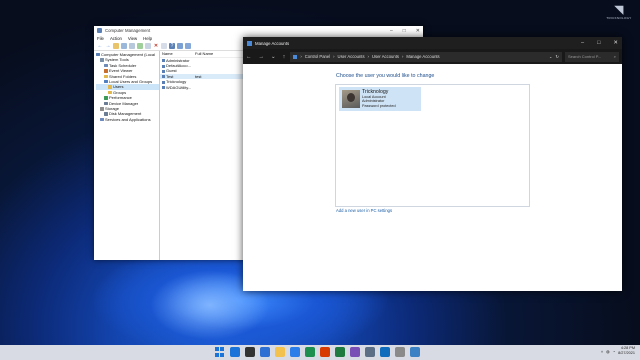 This screenshot has width=640, height=360. What do you see at coordinates (132, 45) in the screenshot?
I see `list-icon` at bounding box center [132, 45].